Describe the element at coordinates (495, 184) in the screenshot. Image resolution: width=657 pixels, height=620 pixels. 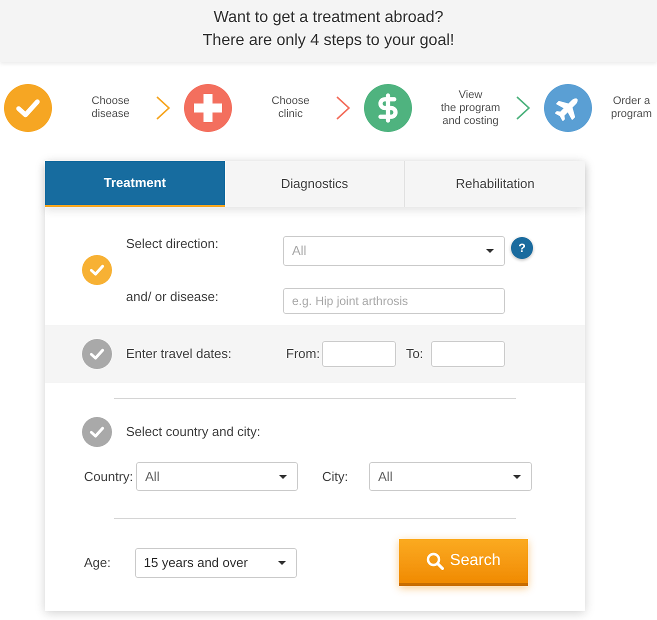
I see `tab: Rehabilitation` at that location.